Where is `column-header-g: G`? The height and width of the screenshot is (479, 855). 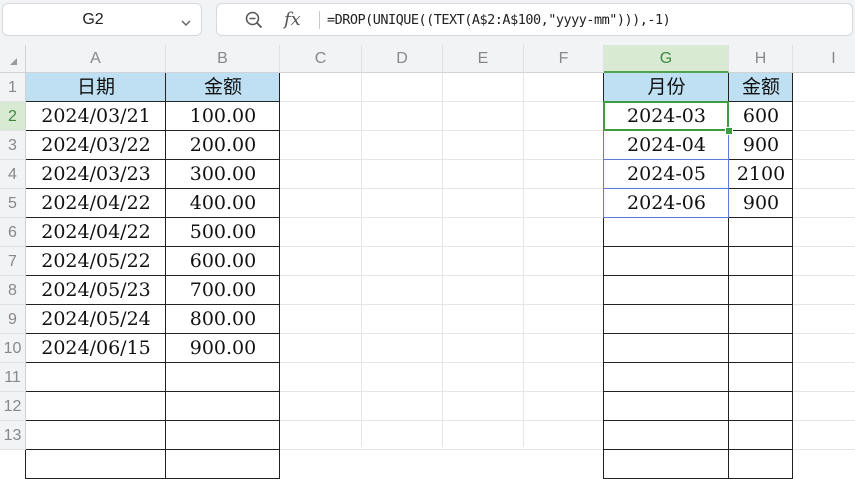
column-header-g: G is located at coordinates (666, 59).